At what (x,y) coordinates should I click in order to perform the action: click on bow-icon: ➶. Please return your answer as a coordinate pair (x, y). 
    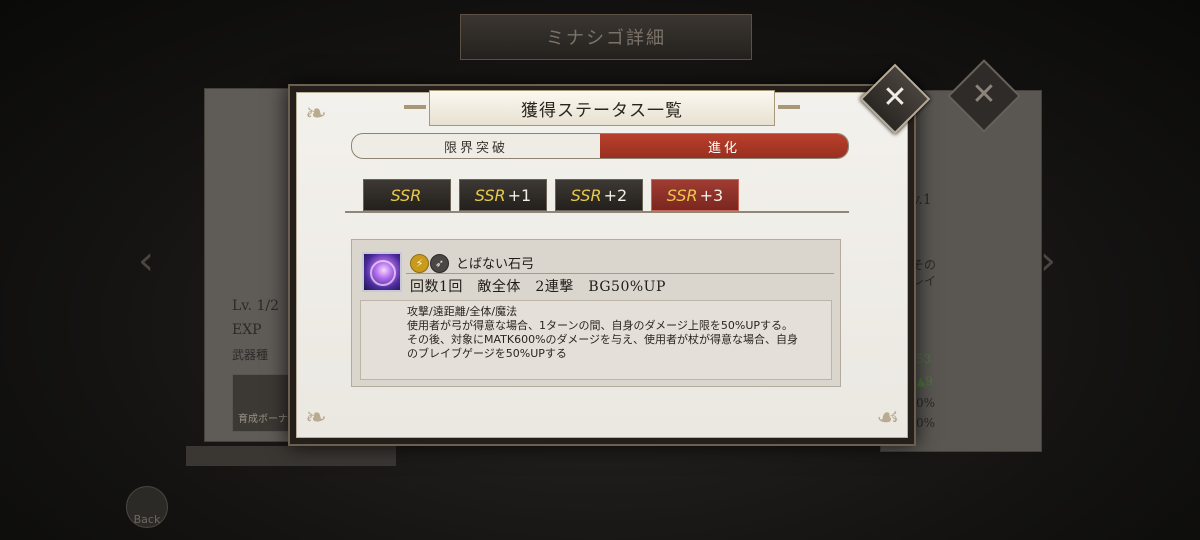
    Looking at the image, I should click on (439, 263).